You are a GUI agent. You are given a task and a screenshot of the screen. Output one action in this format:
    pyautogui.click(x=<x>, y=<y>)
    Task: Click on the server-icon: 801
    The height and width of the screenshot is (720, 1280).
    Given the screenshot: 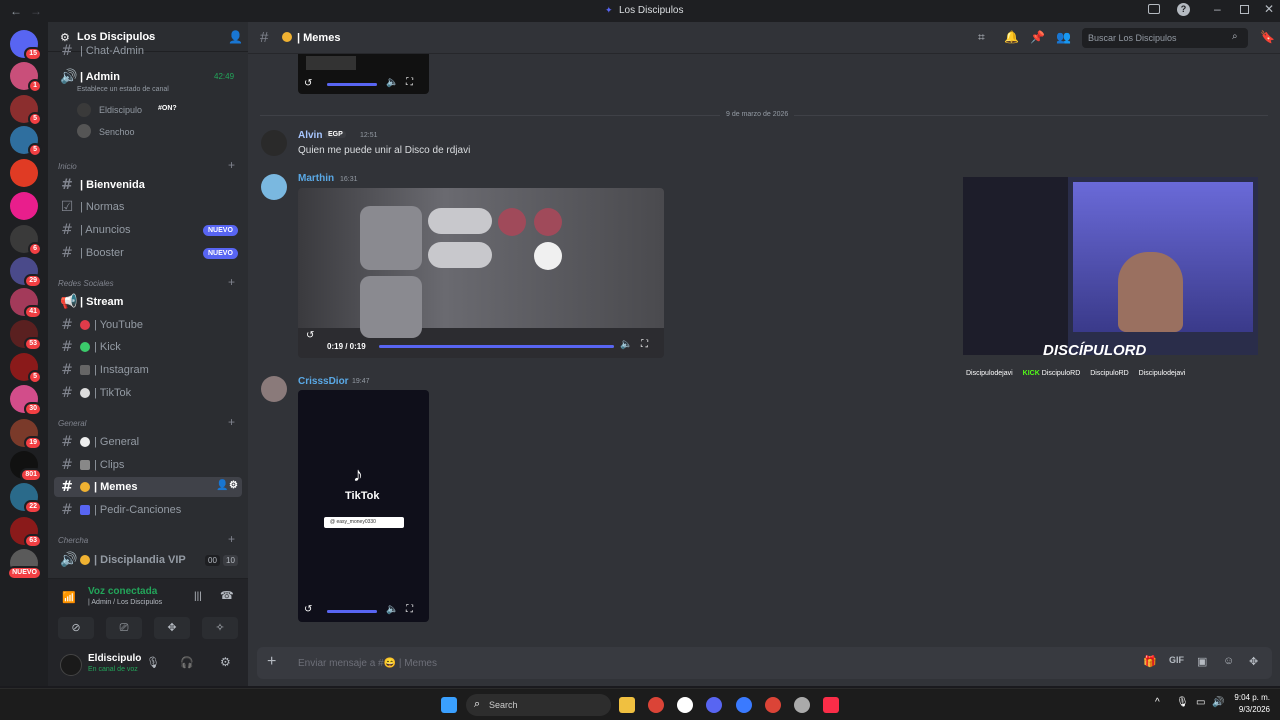 What is the action you would take?
    pyautogui.click(x=26, y=466)
    